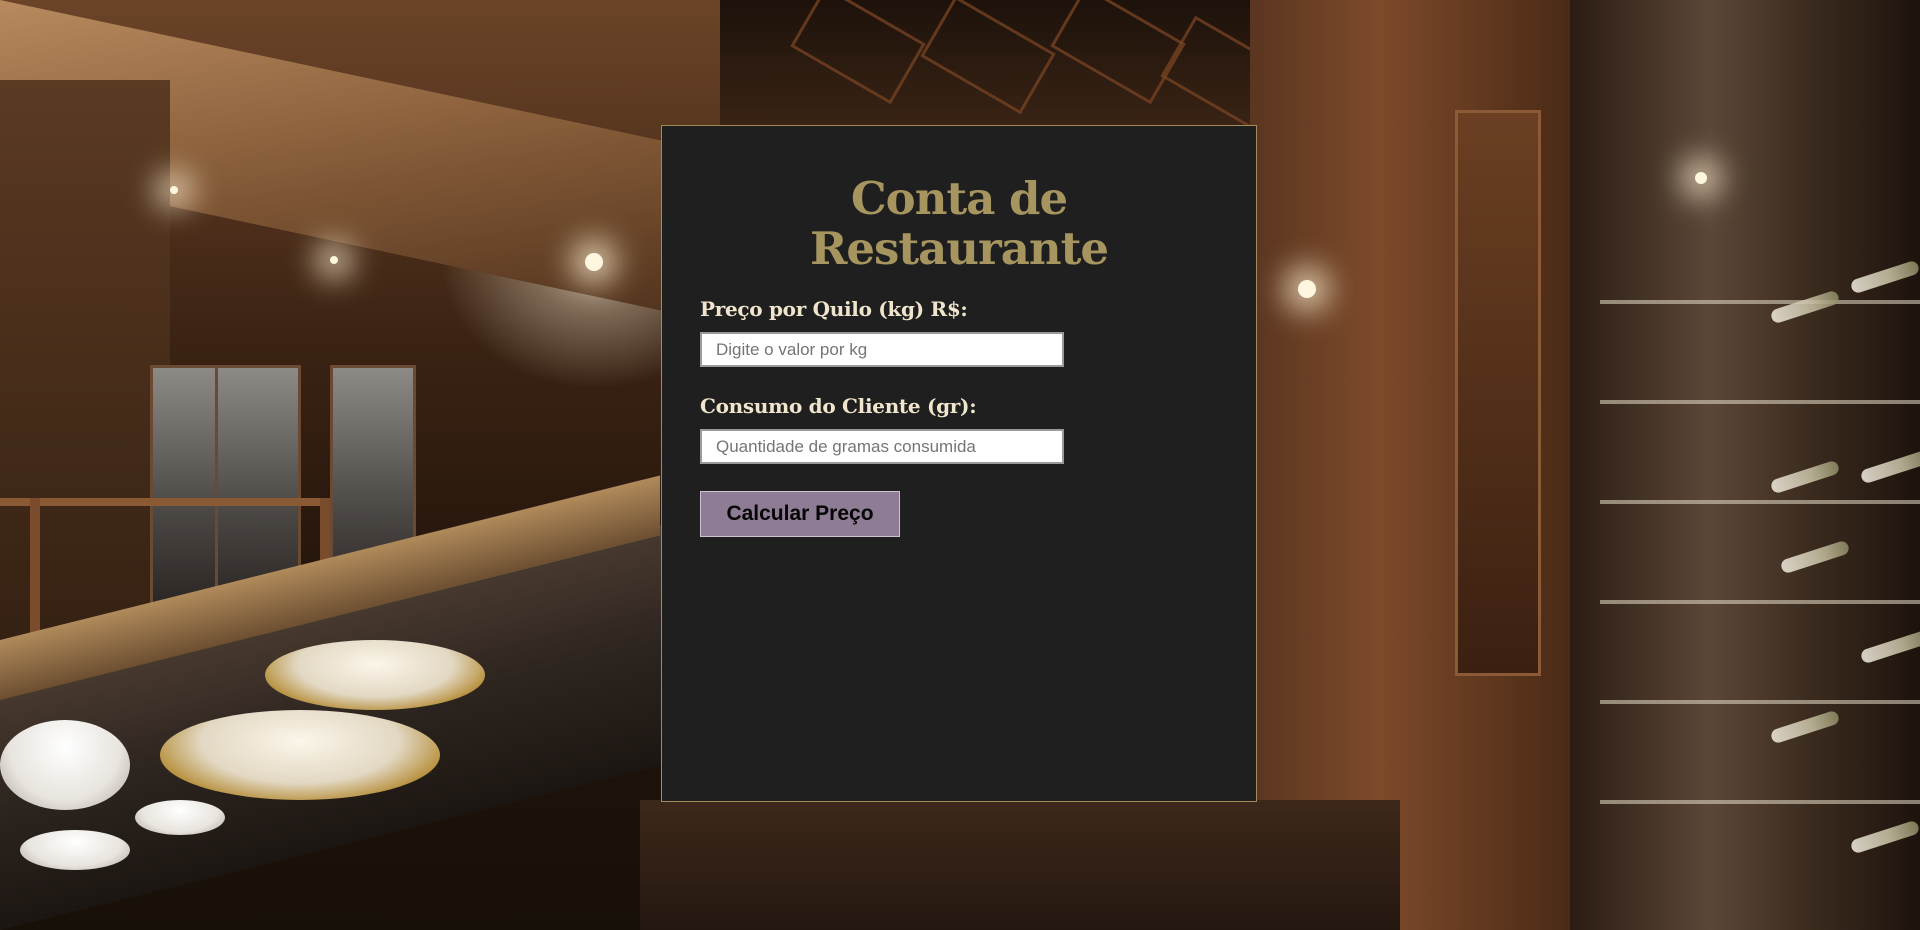 Image resolution: width=1920 pixels, height=930 pixels. I want to click on consumption-input, so click(882, 446).